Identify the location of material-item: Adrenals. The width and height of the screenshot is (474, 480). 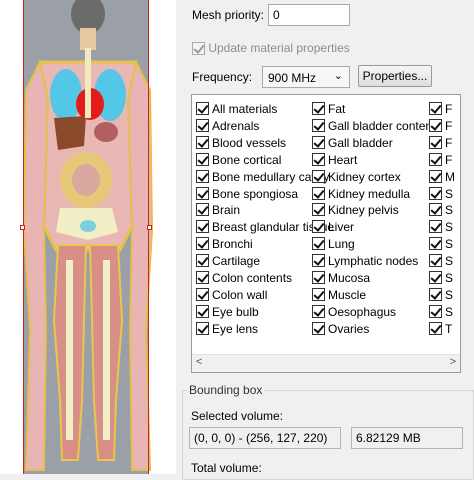
(227, 126).